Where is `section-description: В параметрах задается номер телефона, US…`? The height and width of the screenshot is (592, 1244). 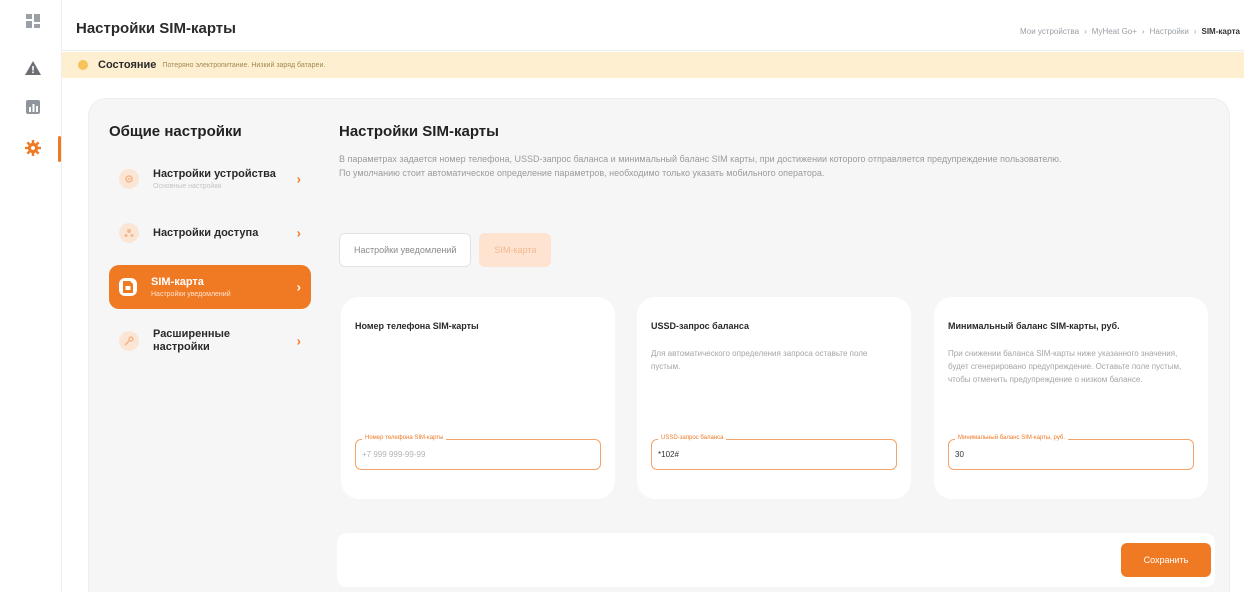
section-description: В параметрах задается номер телефона, US… is located at coordinates (779, 166).